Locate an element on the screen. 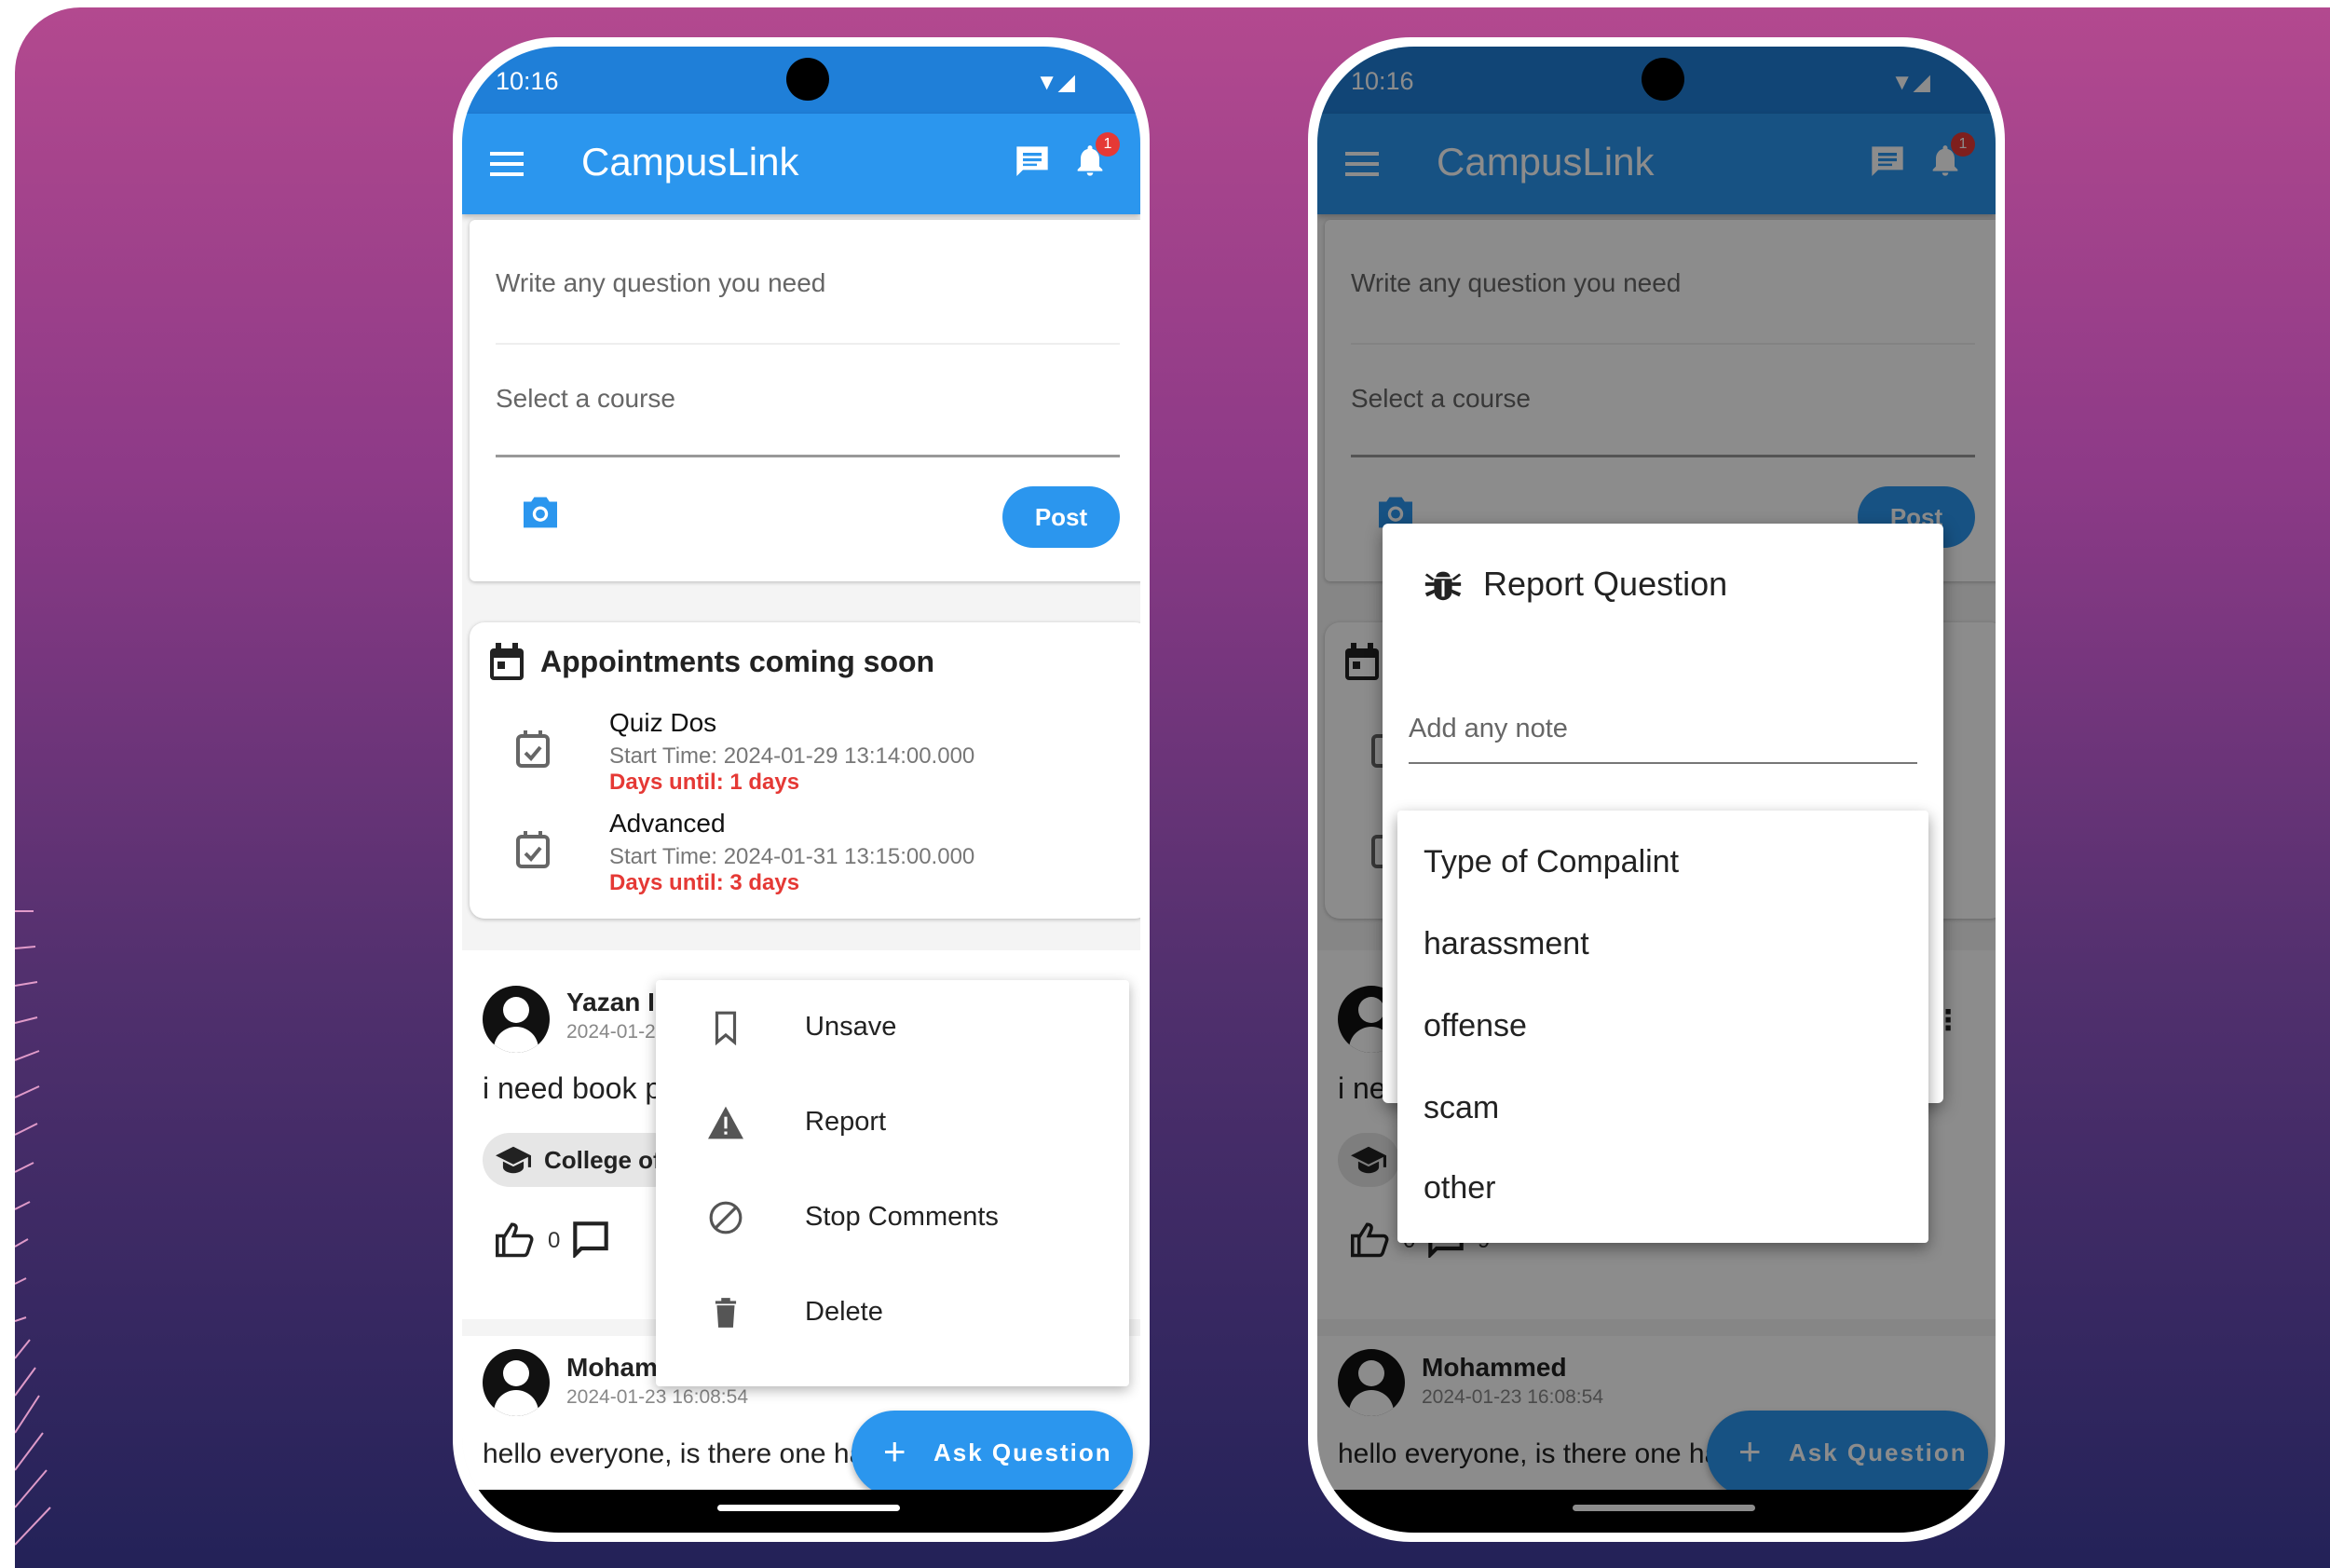 The image size is (2330, 1568). trash-icon is located at coordinates (726, 1313).